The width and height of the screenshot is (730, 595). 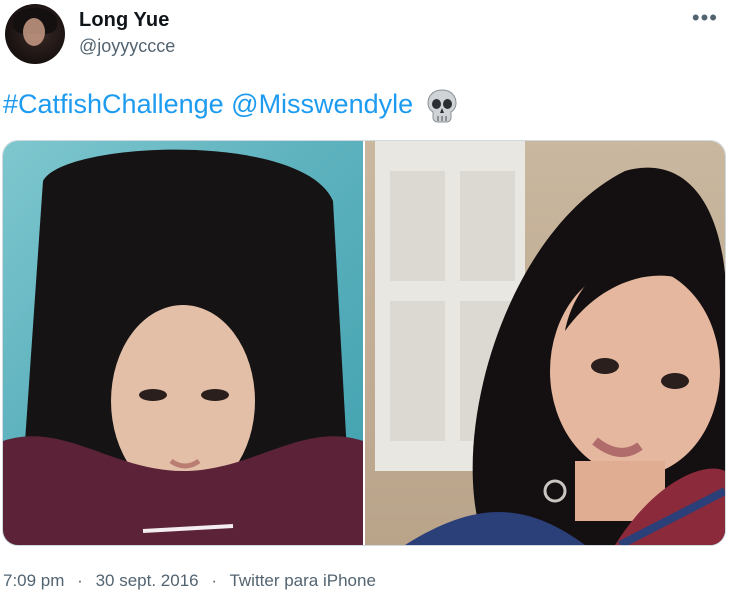 What do you see at coordinates (127, 46) in the screenshot?
I see `author-handle: @joyyyccce` at bounding box center [127, 46].